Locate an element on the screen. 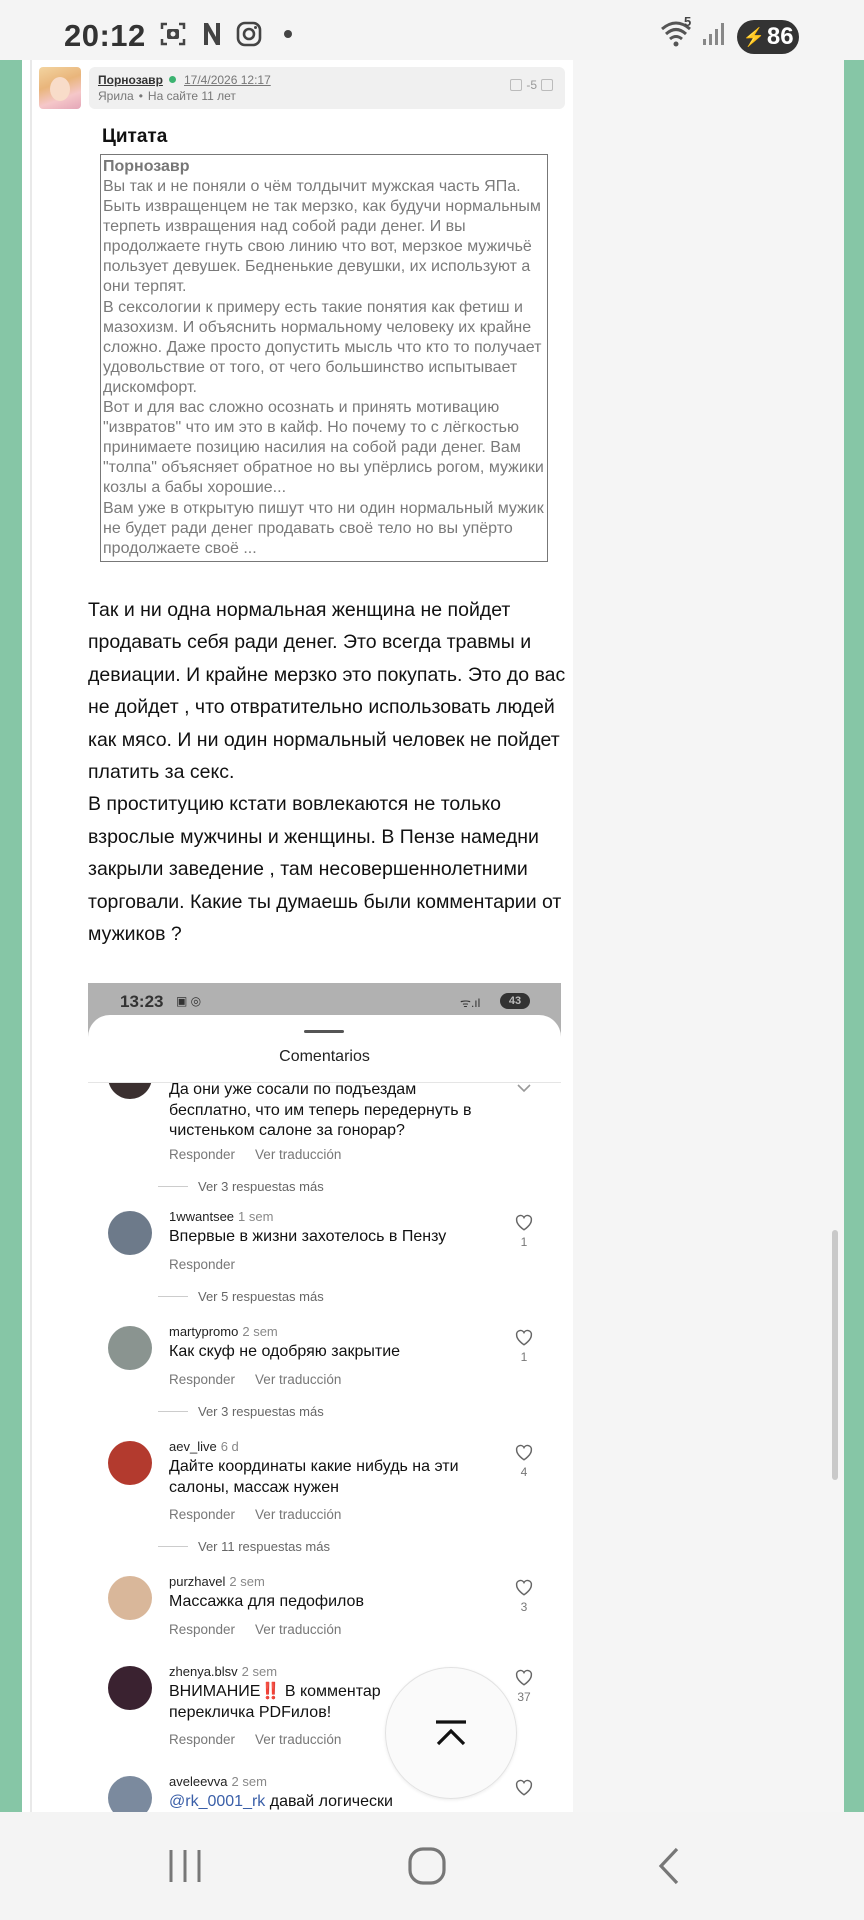 The image size is (864, 1920). comment-text: Массажка для педофилов is located at coordinates (266, 1601).